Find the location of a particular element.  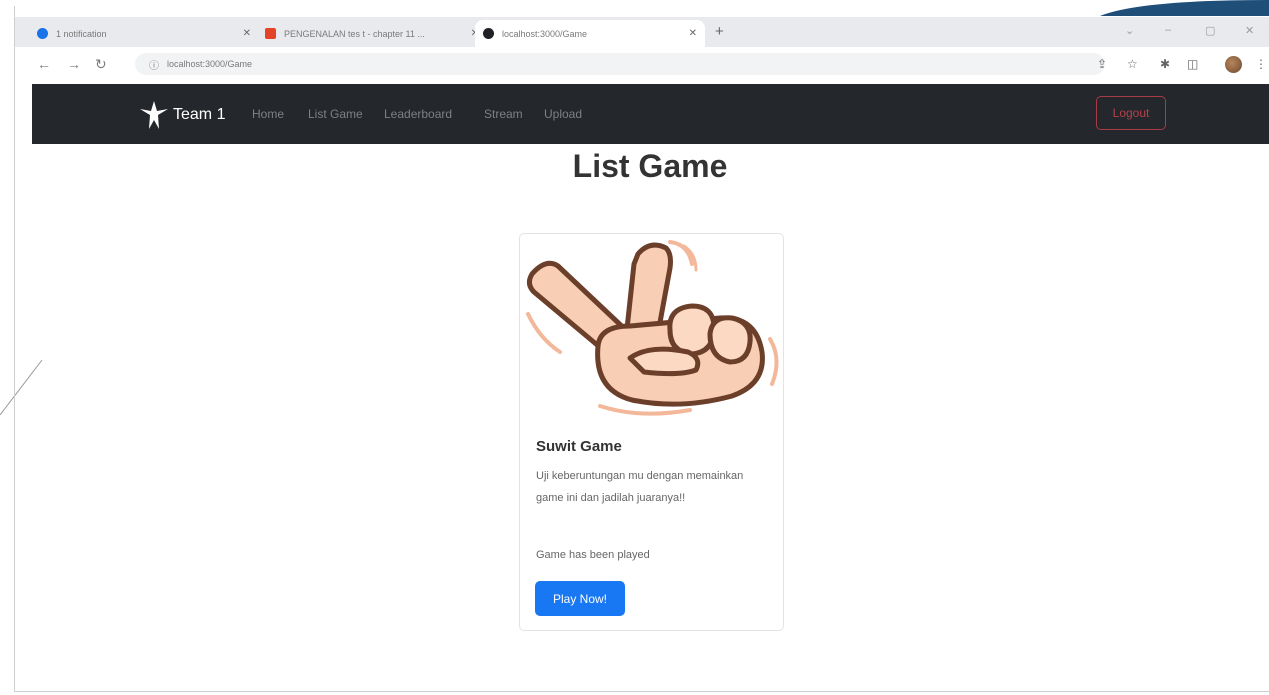

info-icon: ⓘ is located at coordinates (154, 66).